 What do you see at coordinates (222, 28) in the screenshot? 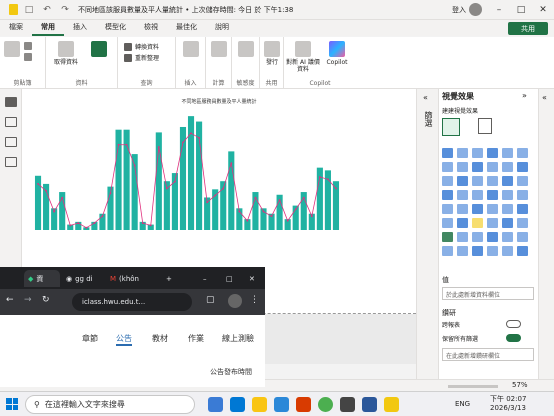
I see `tab-help: 說明` at bounding box center [222, 28].